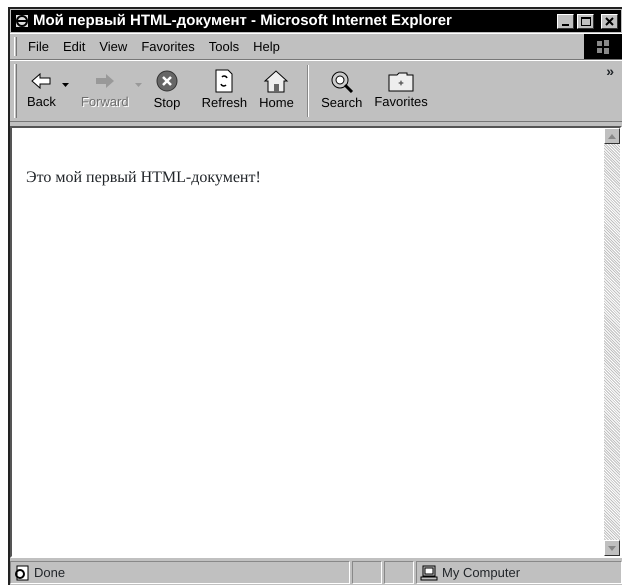 The image size is (622, 585). Describe the element at coordinates (166, 81) in the screenshot. I see `stop-icon` at that location.